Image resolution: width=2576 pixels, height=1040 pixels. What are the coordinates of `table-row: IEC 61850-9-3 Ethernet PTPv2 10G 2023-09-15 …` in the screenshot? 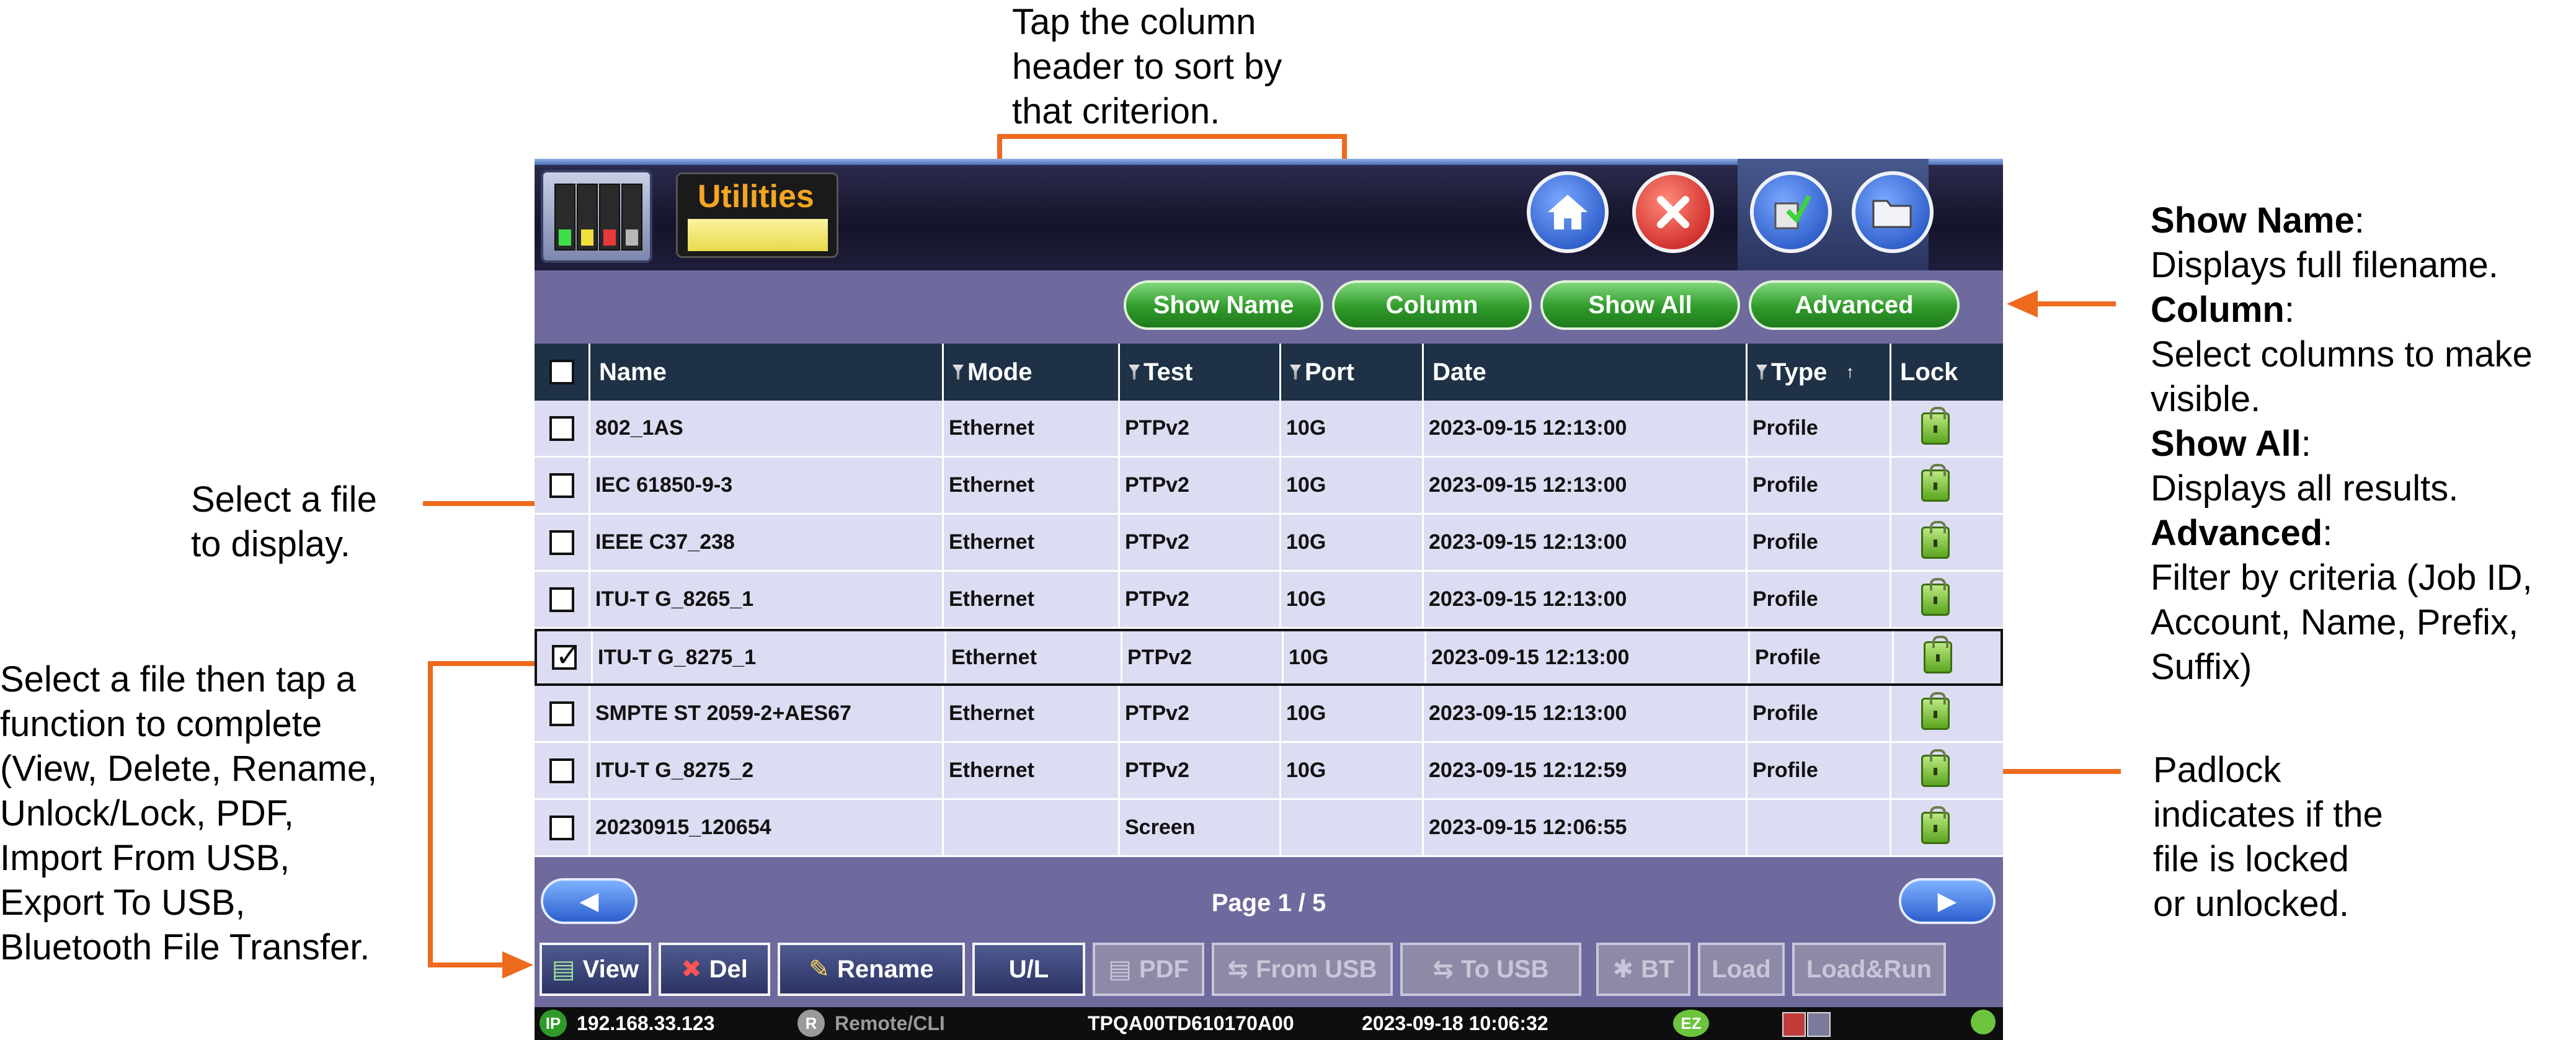 It's located at (1269, 486).